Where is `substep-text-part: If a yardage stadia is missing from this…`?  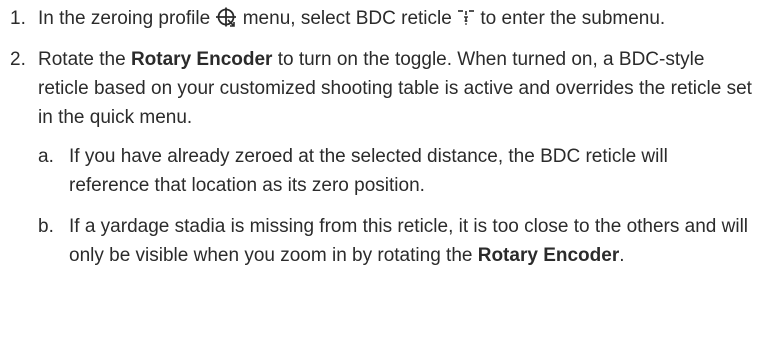
substep-text-part: If a yardage stadia is missing from this… is located at coordinates (409, 241).